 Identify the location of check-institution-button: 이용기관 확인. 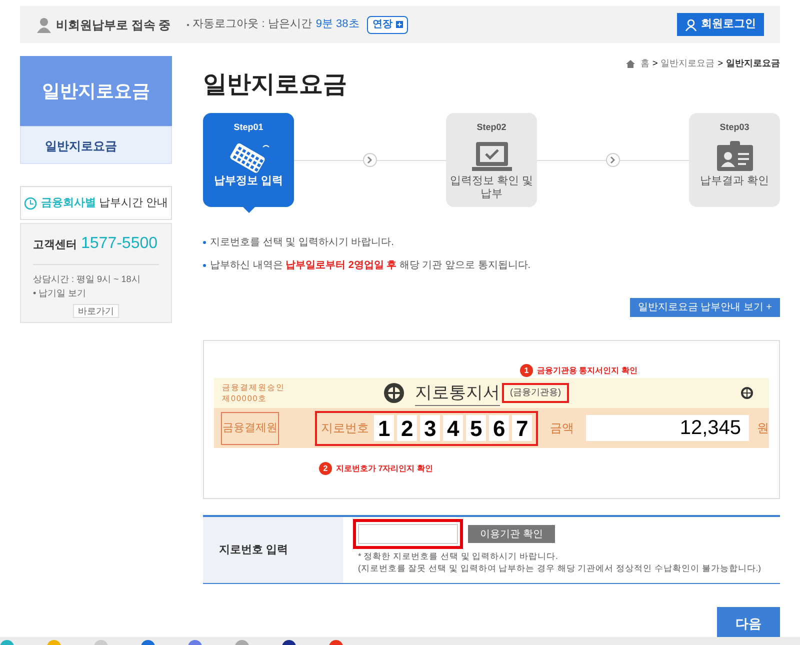
(511, 534).